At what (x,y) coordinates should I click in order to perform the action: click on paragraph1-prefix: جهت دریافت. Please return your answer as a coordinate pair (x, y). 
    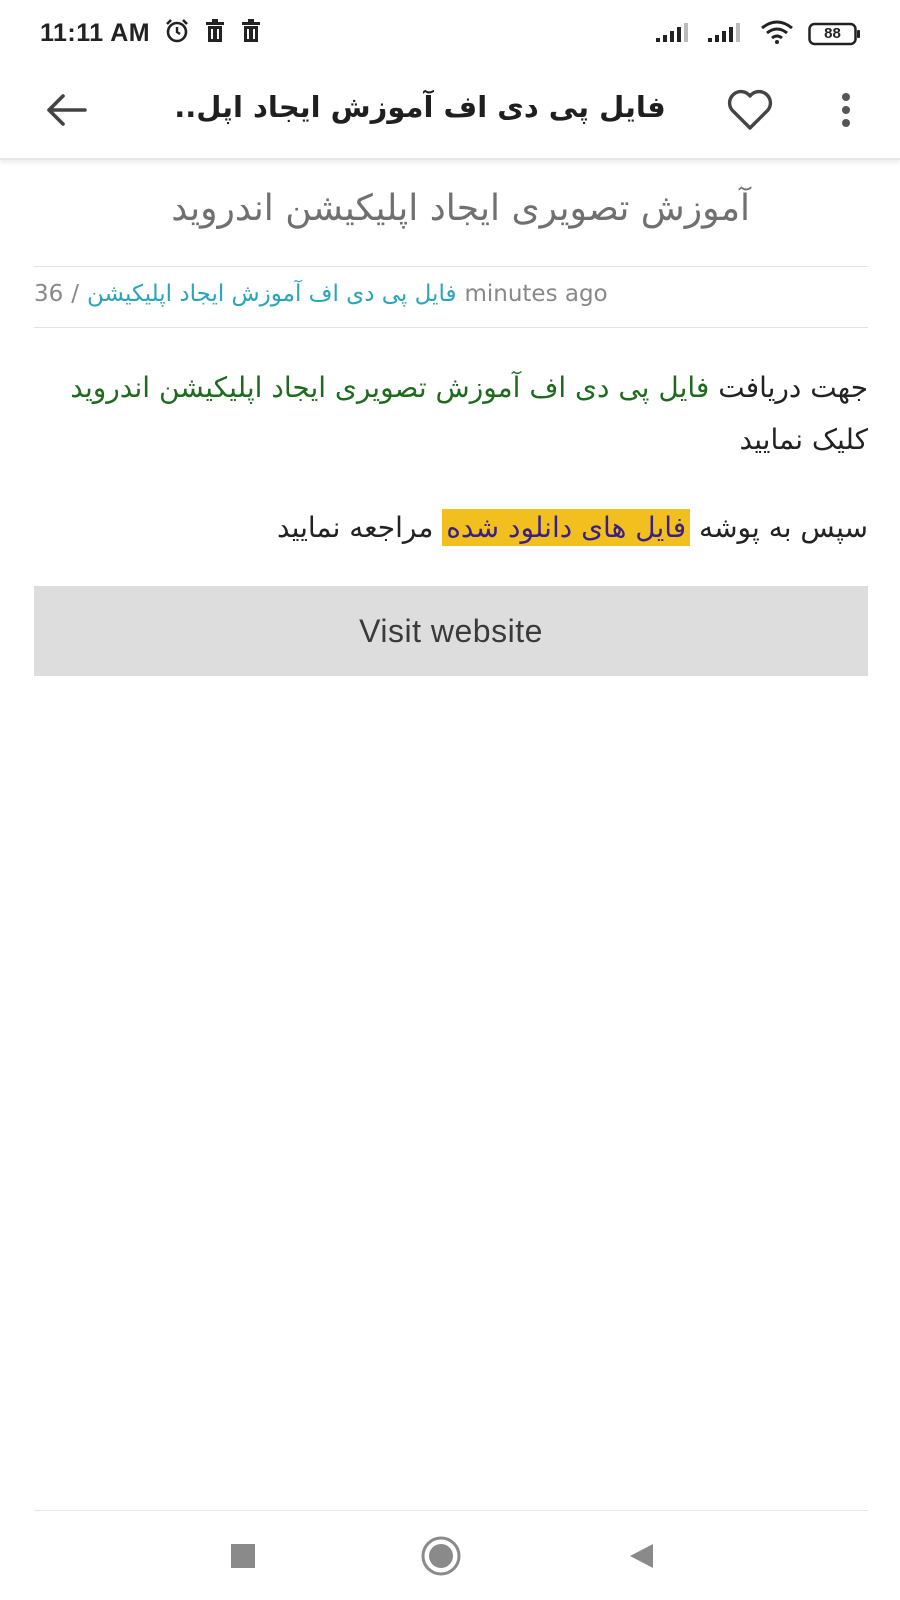
    Looking at the image, I should click on (788, 387).